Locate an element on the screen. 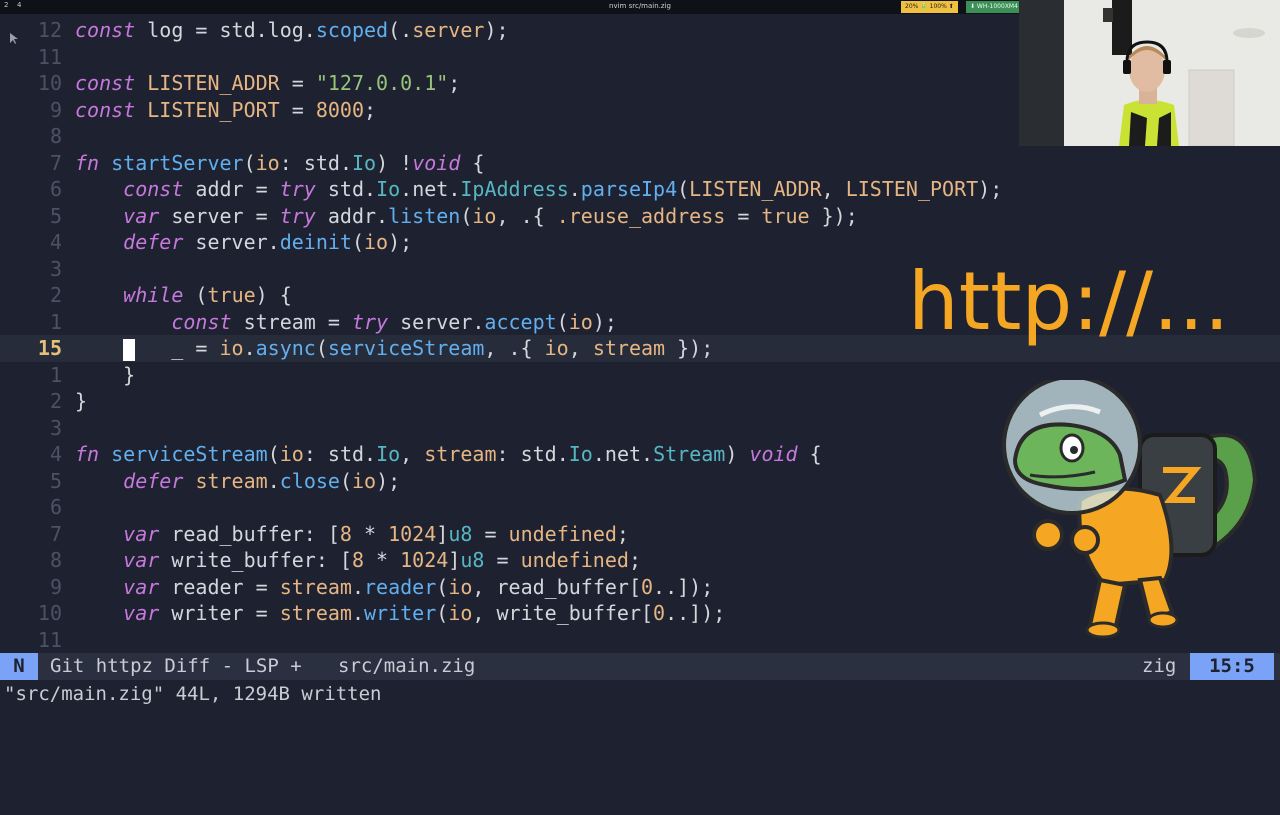 The image size is (1280, 815). line-number: 4 is located at coordinates (55, 454).